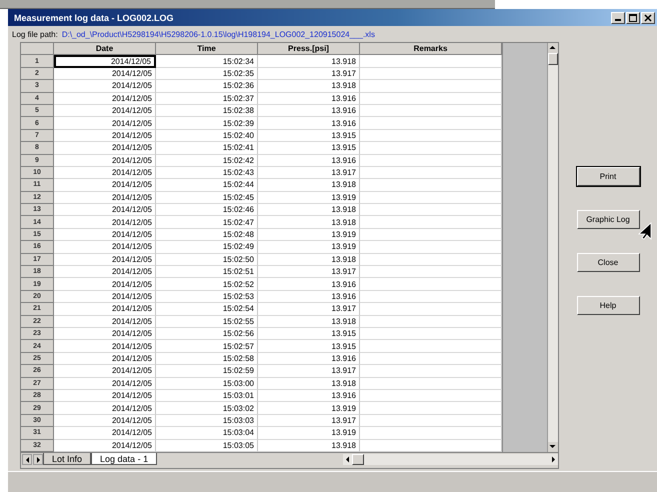 This screenshot has height=492, width=657. I want to click on column-header: Press.[psi], so click(309, 49).